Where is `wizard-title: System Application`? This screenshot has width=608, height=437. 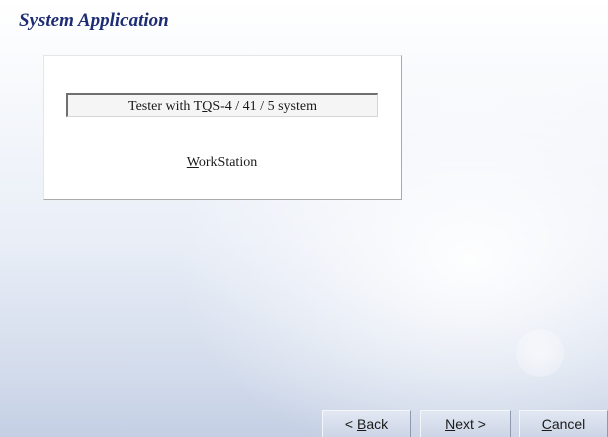
wizard-title: System Application is located at coordinates (94, 20).